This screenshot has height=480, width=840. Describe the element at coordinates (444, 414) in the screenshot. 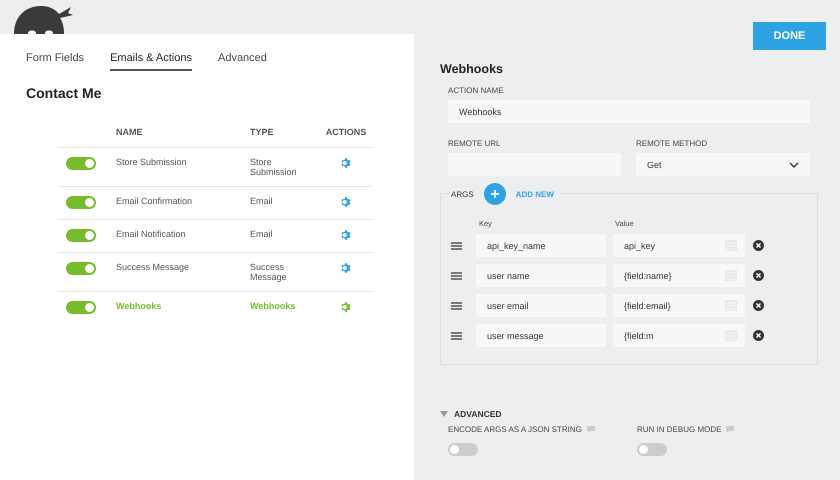

I see `caret-icon` at that location.